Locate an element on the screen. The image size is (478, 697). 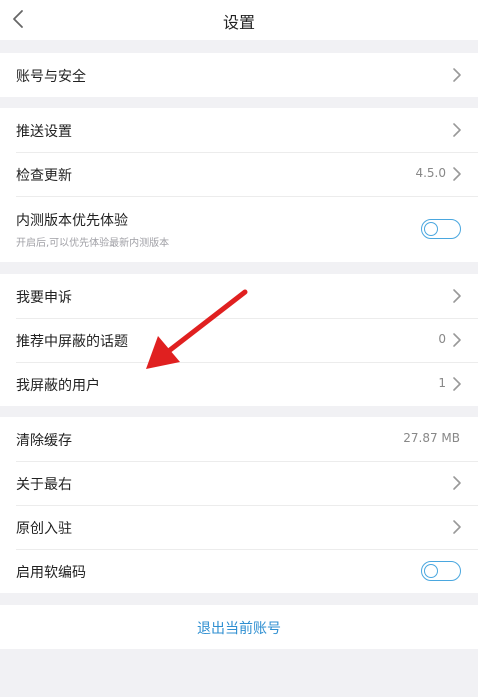
beta-experience-label: 内测版本优先体验 is located at coordinates (72, 221).